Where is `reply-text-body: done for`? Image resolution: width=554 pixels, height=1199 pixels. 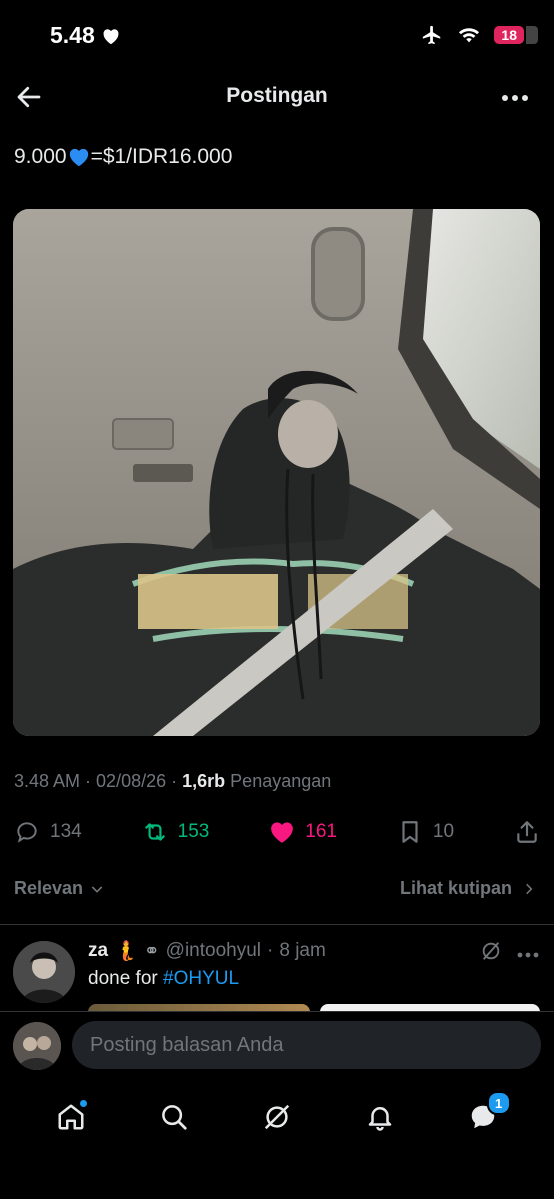
reply-text-body: done for is located at coordinates (125, 978).